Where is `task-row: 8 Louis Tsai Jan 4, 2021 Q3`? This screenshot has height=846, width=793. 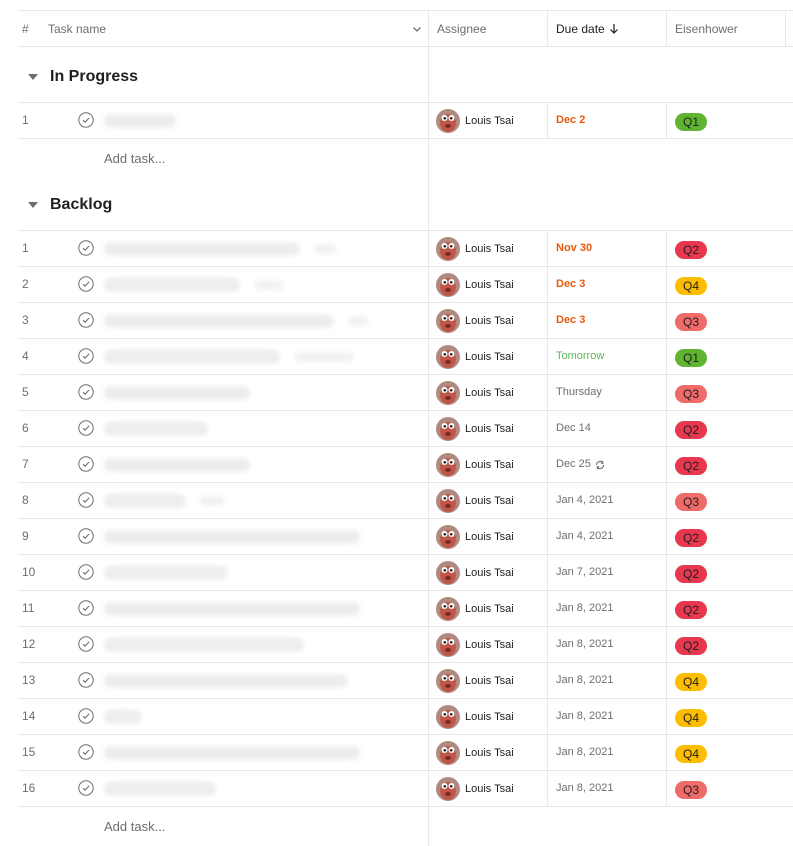 task-row: 8 Louis Tsai Jan 4, 2021 Q3 is located at coordinates (405, 501).